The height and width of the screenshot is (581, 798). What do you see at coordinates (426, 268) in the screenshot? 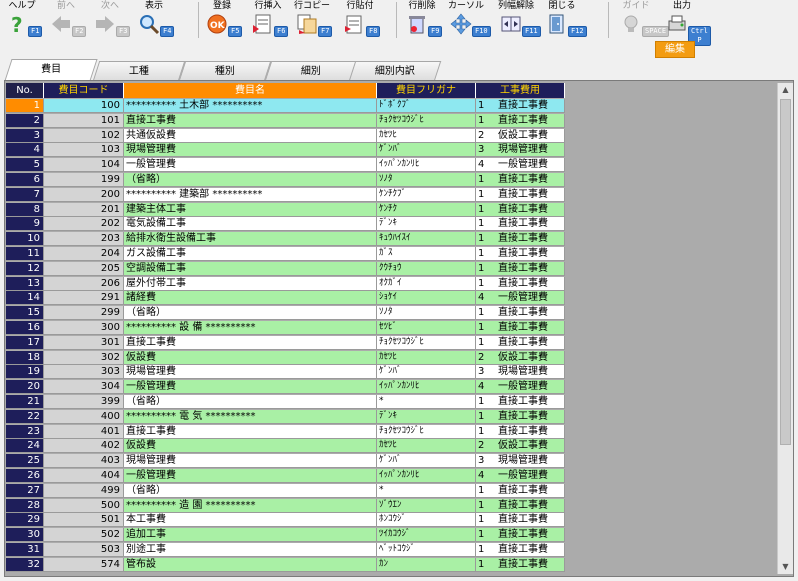
I see `cell-kana: ｸｳﾁｮｳ` at bounding box center [426, 268].